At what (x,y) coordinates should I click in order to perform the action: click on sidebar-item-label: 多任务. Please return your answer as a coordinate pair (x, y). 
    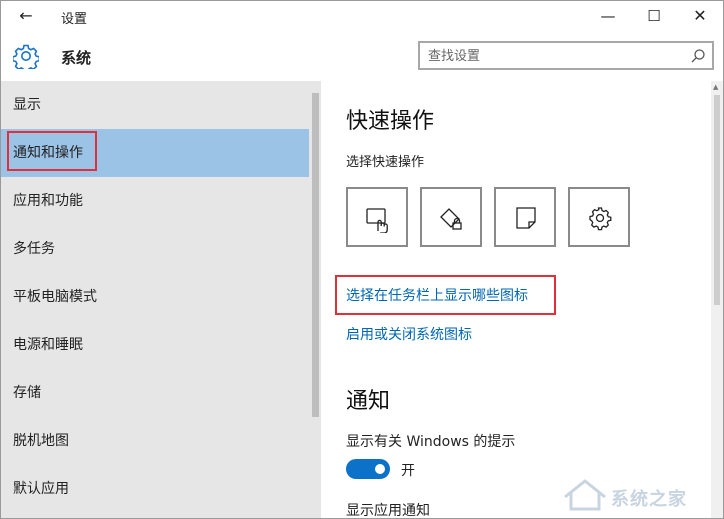
    Looking at the image, I should click on (34, 249).